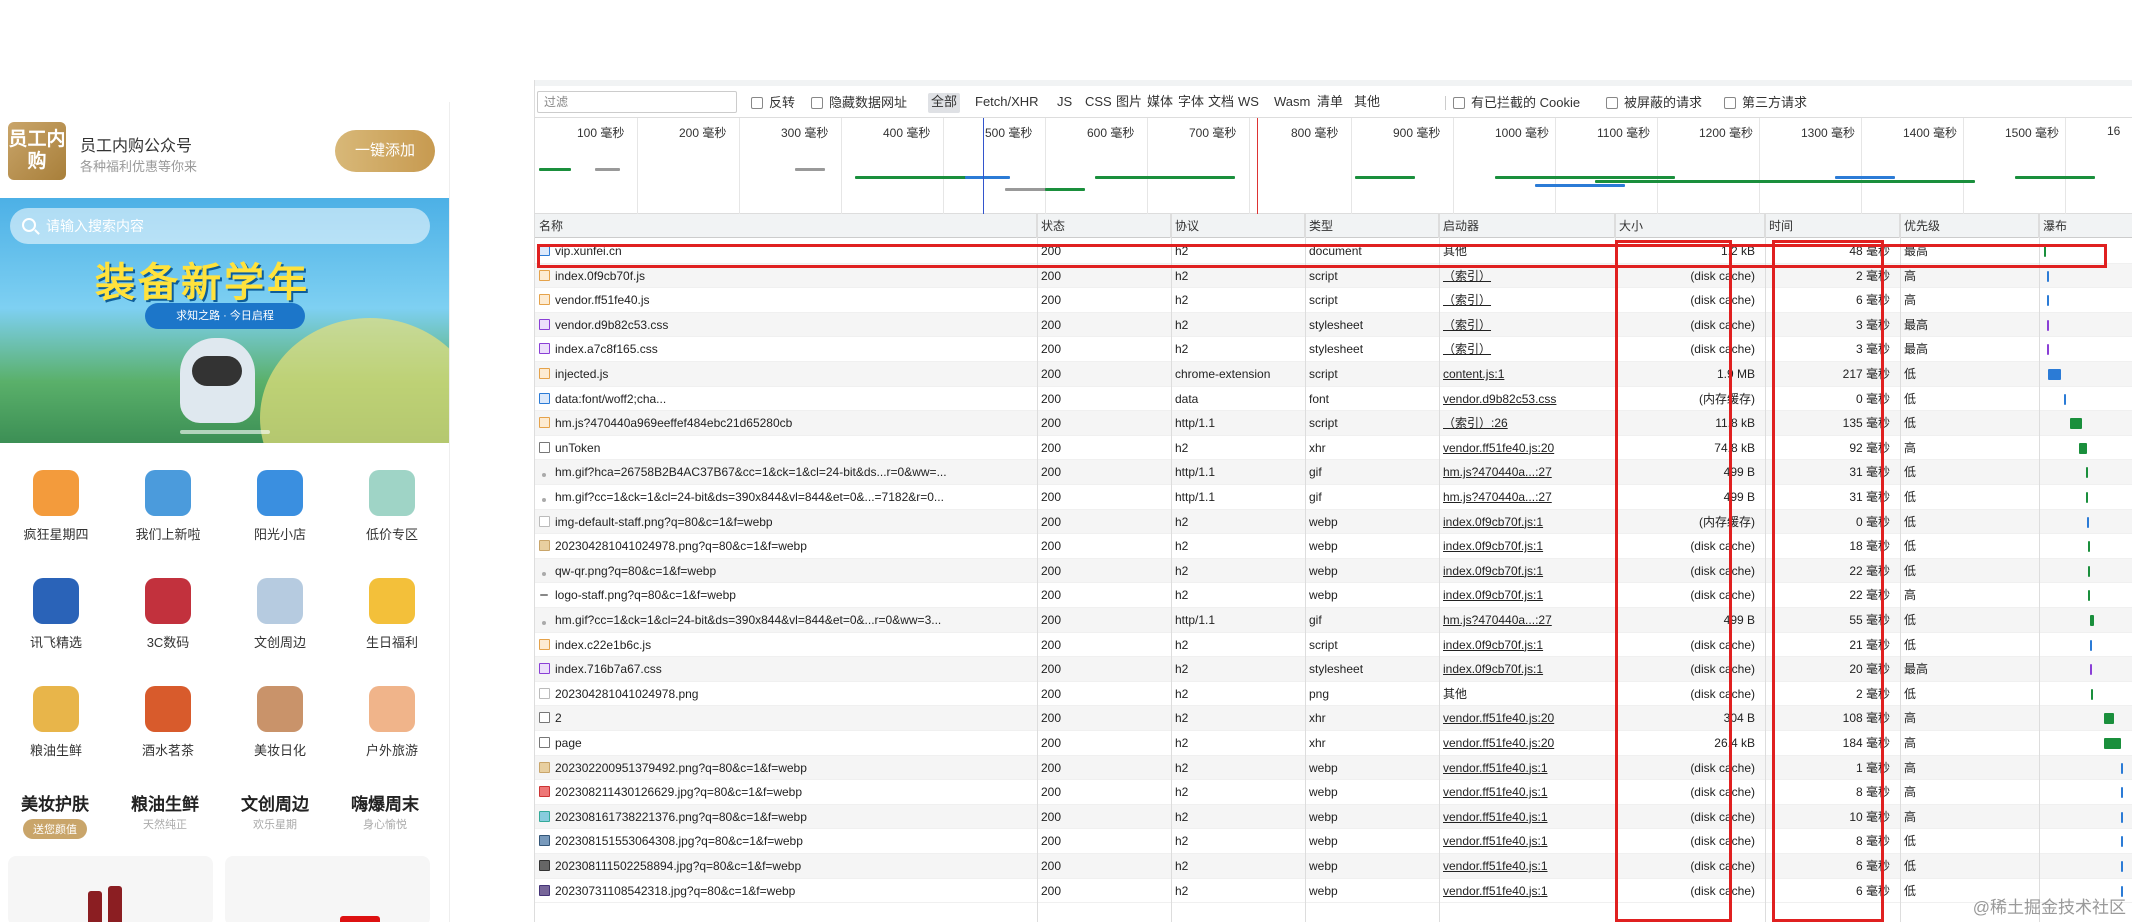 This screenshot has height=922, width=2132. Describe the element at coordinates (1064, 103) in the screenshot. I see `type-filter-2: JS` at that location.